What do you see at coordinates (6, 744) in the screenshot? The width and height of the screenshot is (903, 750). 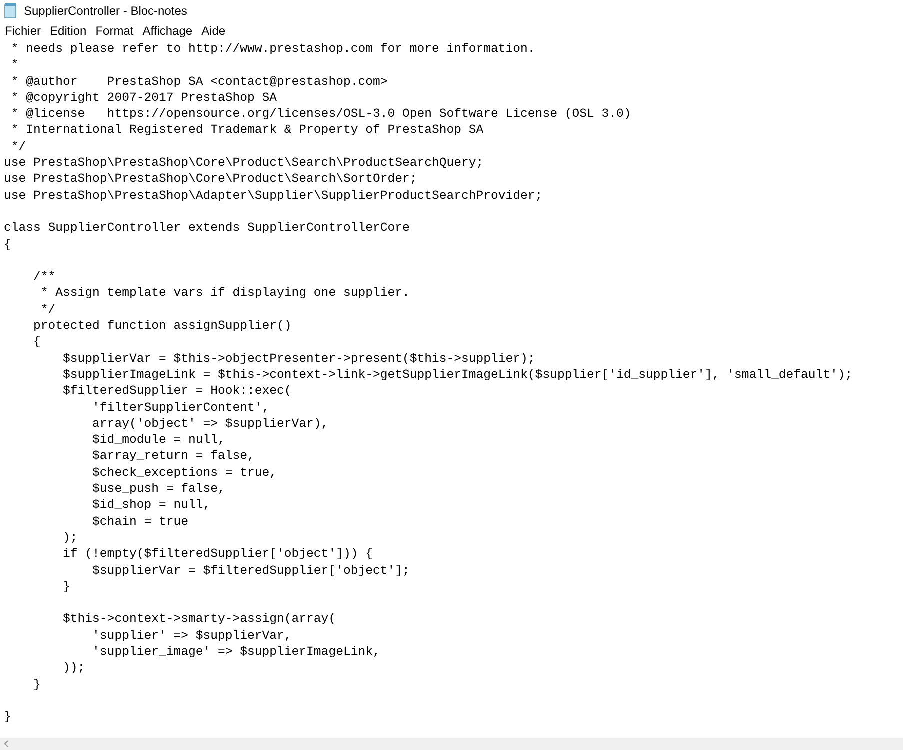 I see `scroll-left-icon` at bounding box center [6, 744].